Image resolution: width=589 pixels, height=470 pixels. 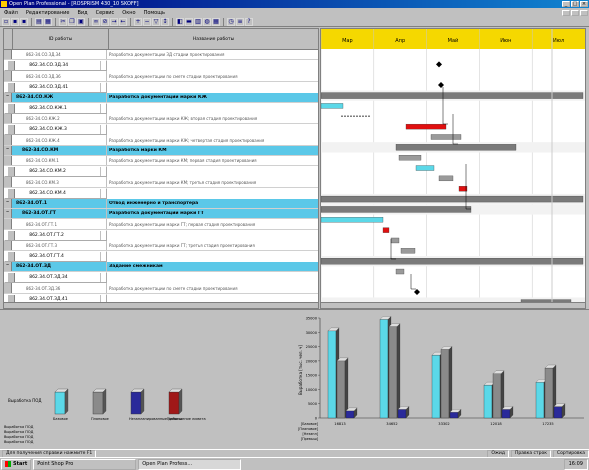 What do you see at coordinates (59, 245) in the screenshot?
I see `task-id-cell: 862-34.ОТ.ГТ.3` at bounding box center [59, 245].